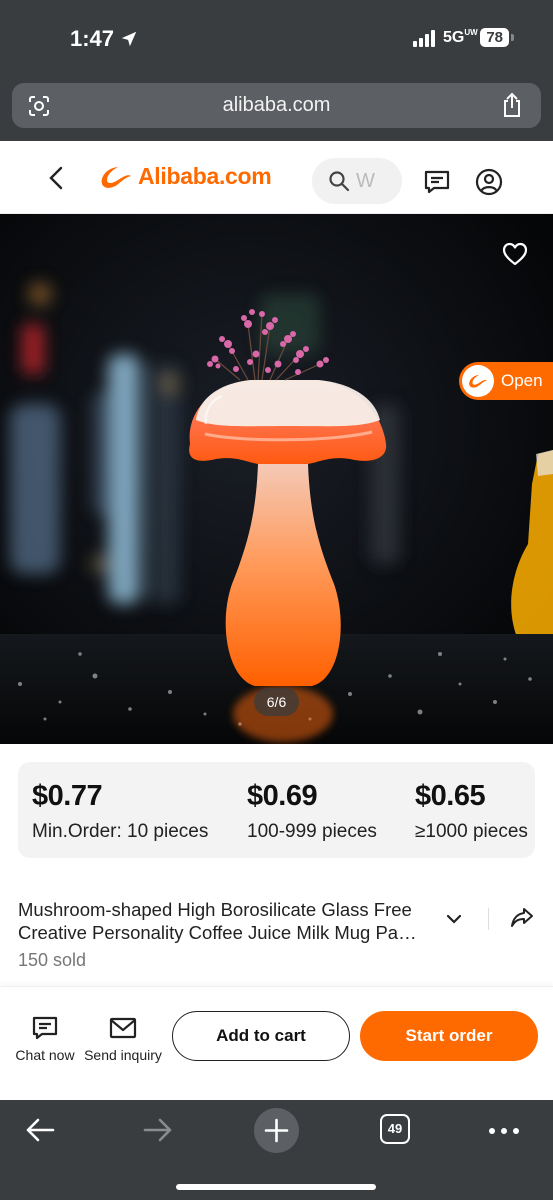  Describe the element at coordinates (276, 702) in the screenshot. I see `gallery-pager: 6/6` at that location.